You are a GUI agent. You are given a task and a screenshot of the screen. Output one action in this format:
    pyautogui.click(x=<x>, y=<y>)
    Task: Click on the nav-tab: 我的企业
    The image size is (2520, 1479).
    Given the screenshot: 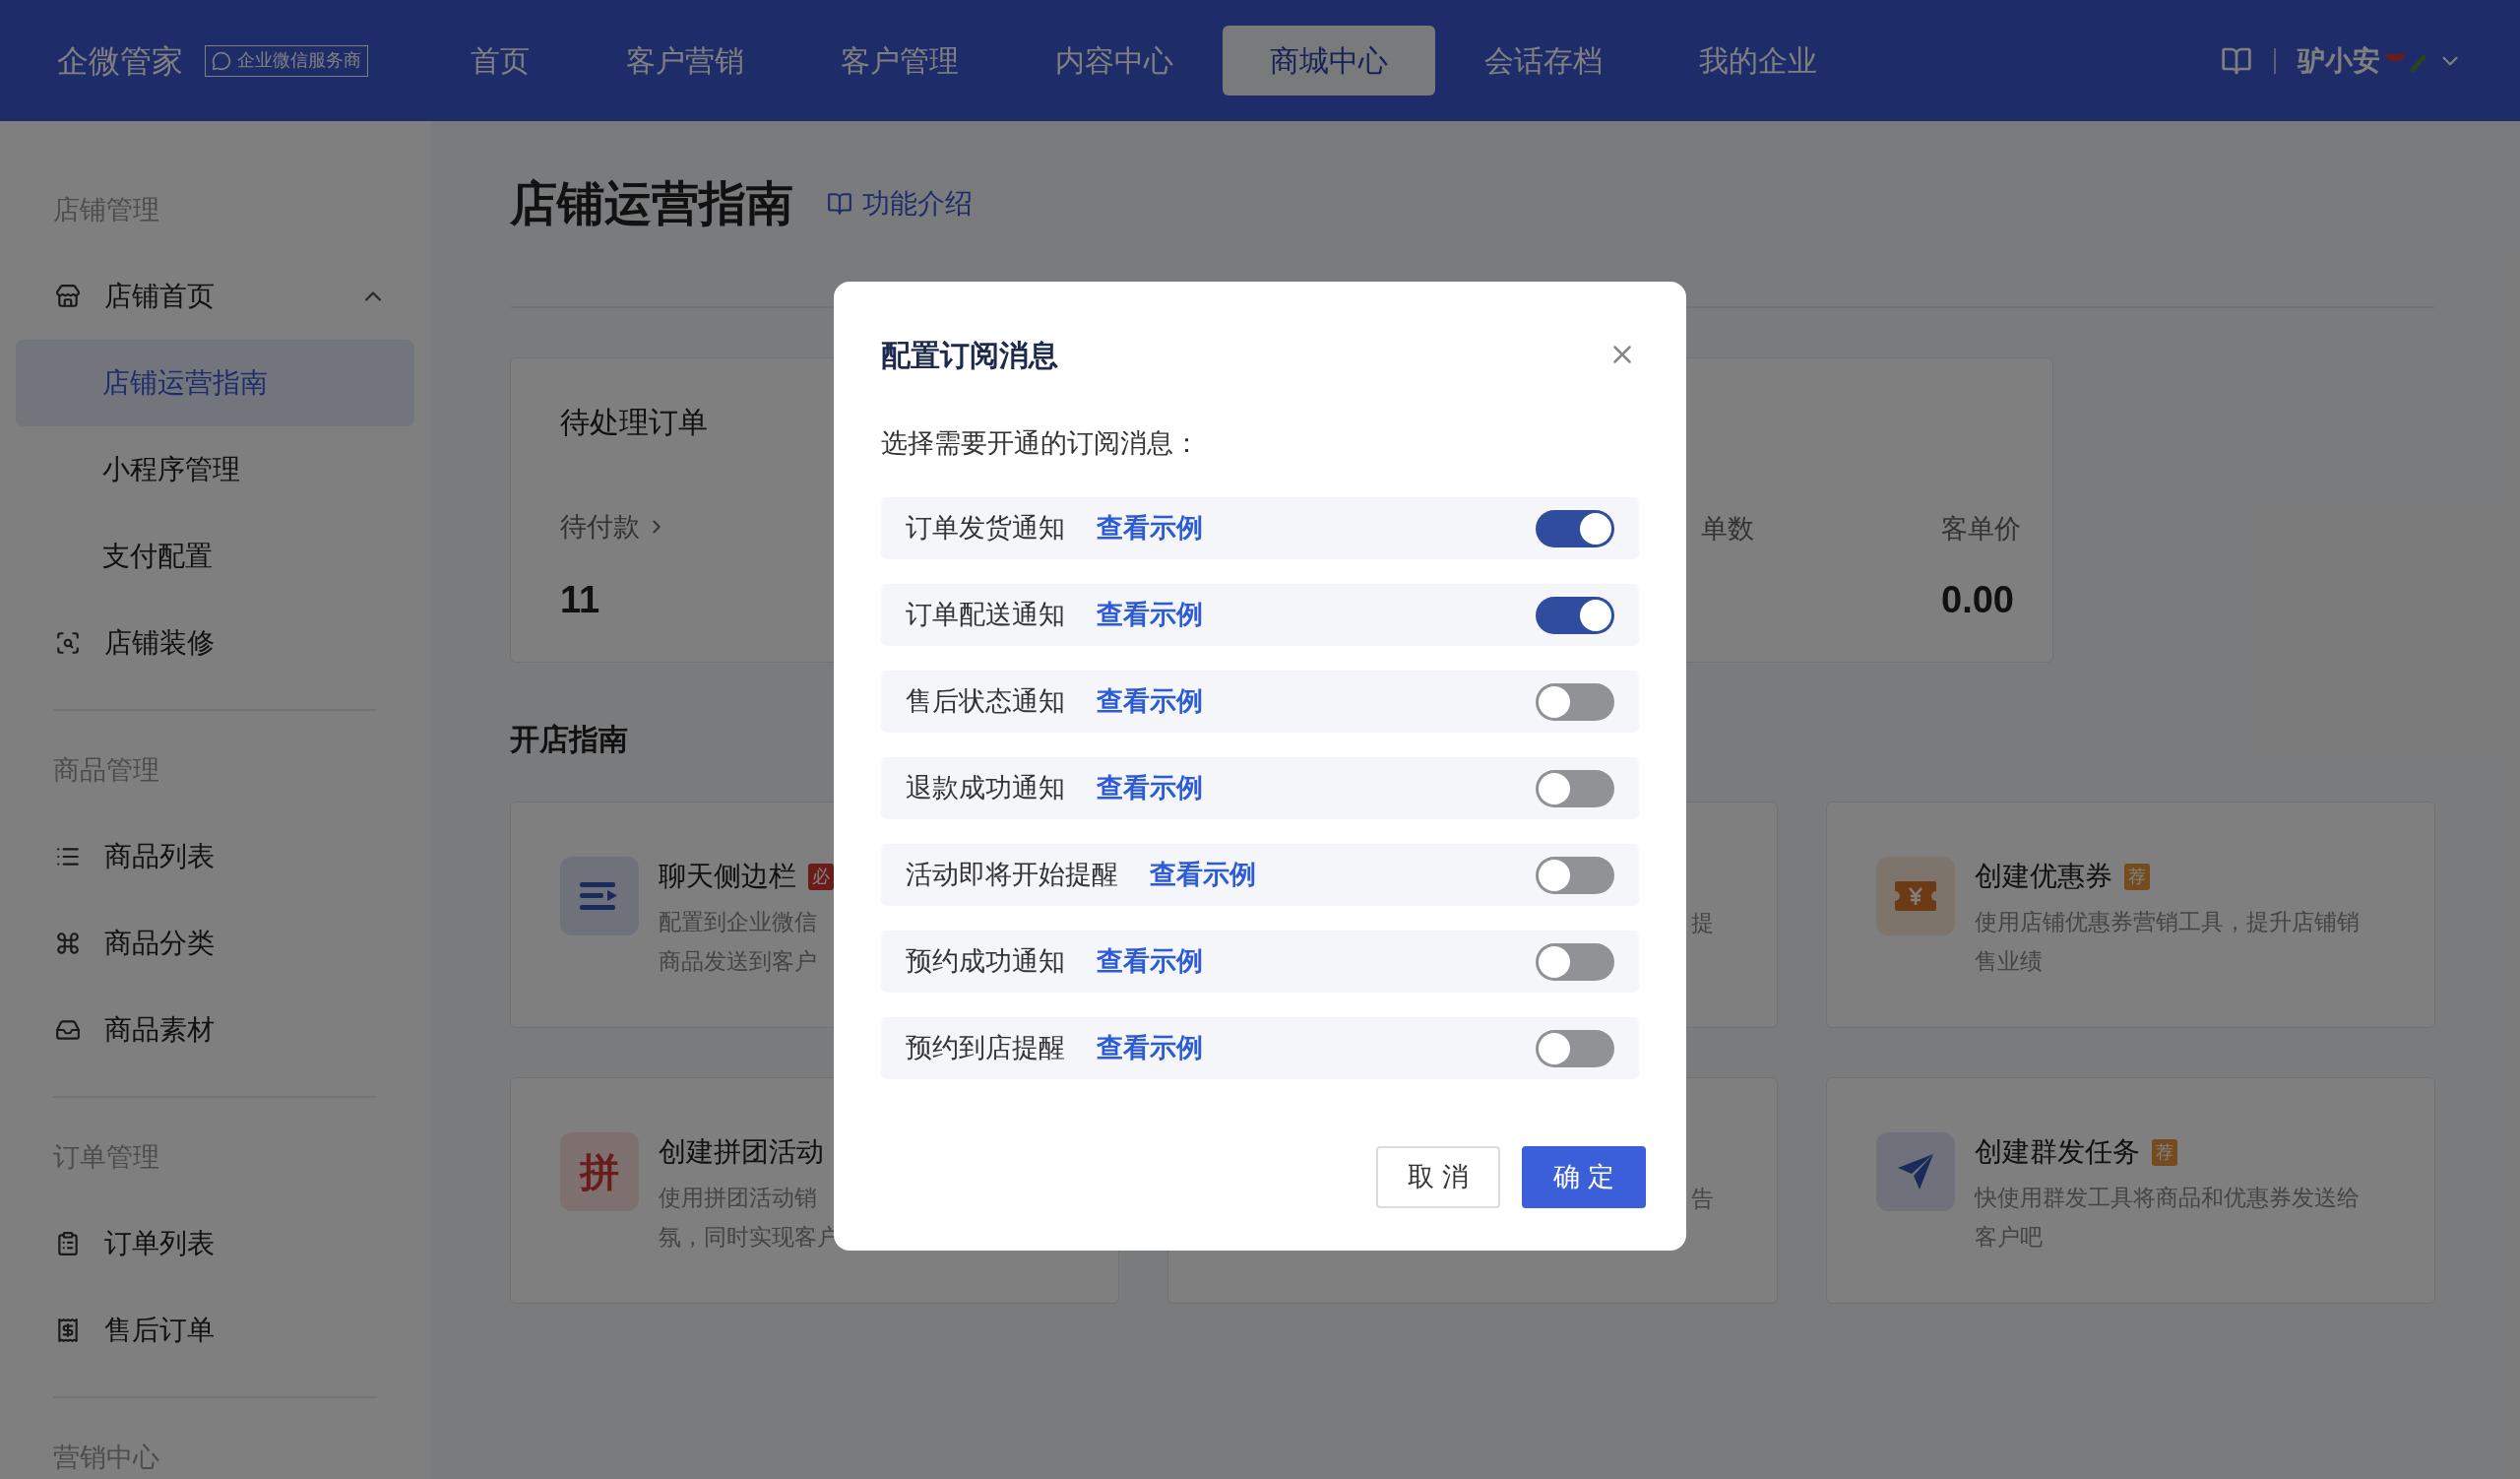 What is the action you would take?
    pyautogui.click(x=1758, y=61)
    